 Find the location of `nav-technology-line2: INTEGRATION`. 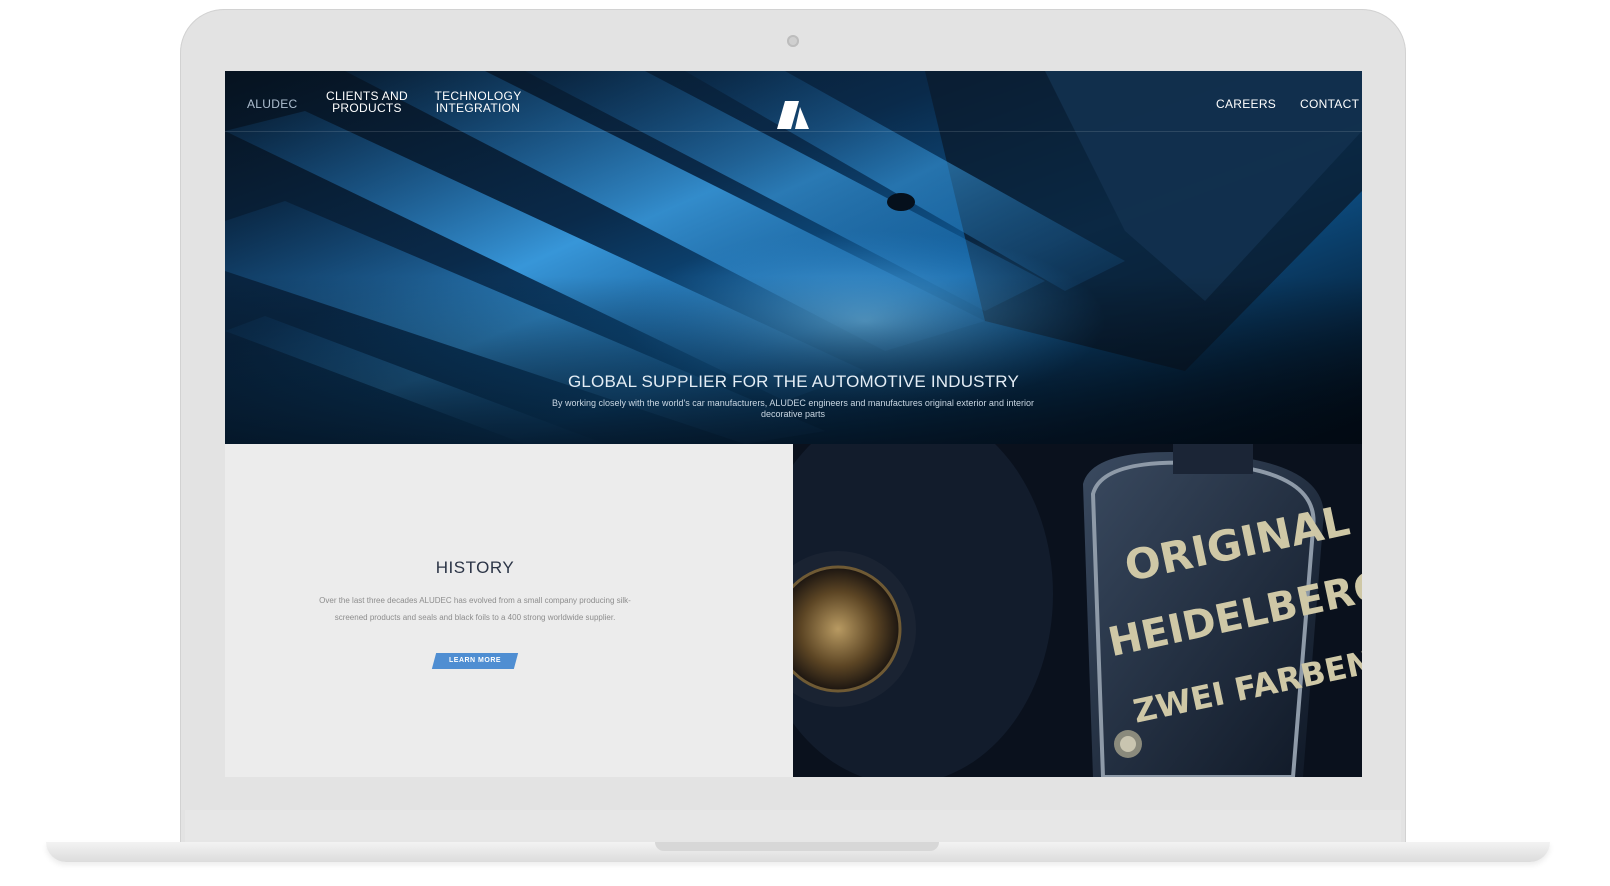

nav-technology-line2: INTEGRATION is located at coordinates (478, 108).